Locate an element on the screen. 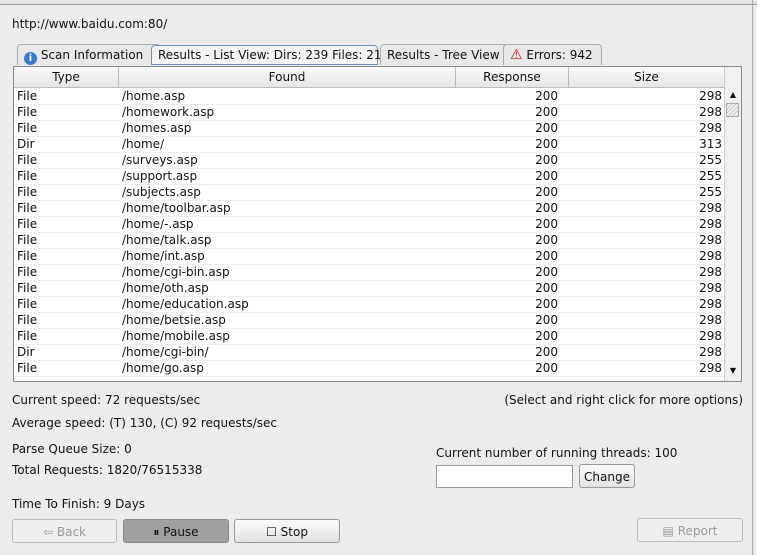 The image size is (757, 555). vertical-scrollbar: ▲ ▼ is located at coordinates (732, 224).